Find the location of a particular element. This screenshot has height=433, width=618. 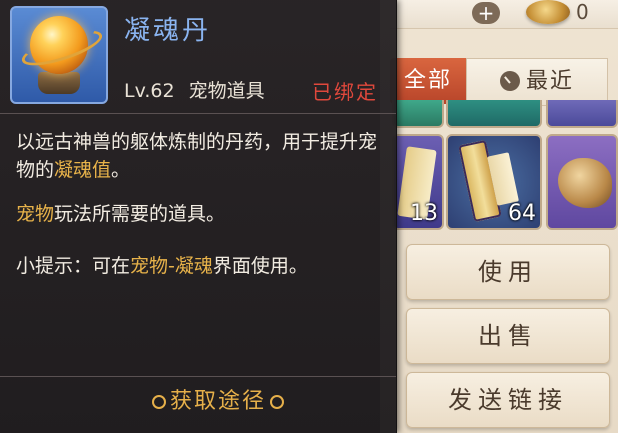

ore-item-icon is located at coordinates (585, 183).